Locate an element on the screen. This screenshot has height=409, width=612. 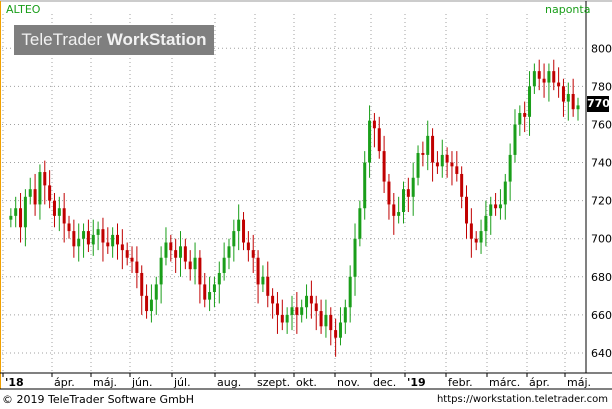
x-tick-label: jún. is located at coordinates (142, 382).